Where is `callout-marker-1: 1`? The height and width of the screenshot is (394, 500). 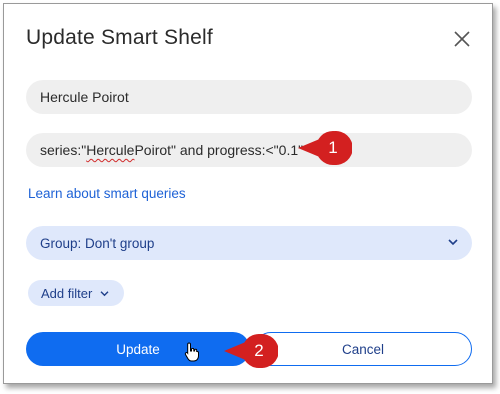
callout-marker-1: 1 is located at coordinates (325, 148).